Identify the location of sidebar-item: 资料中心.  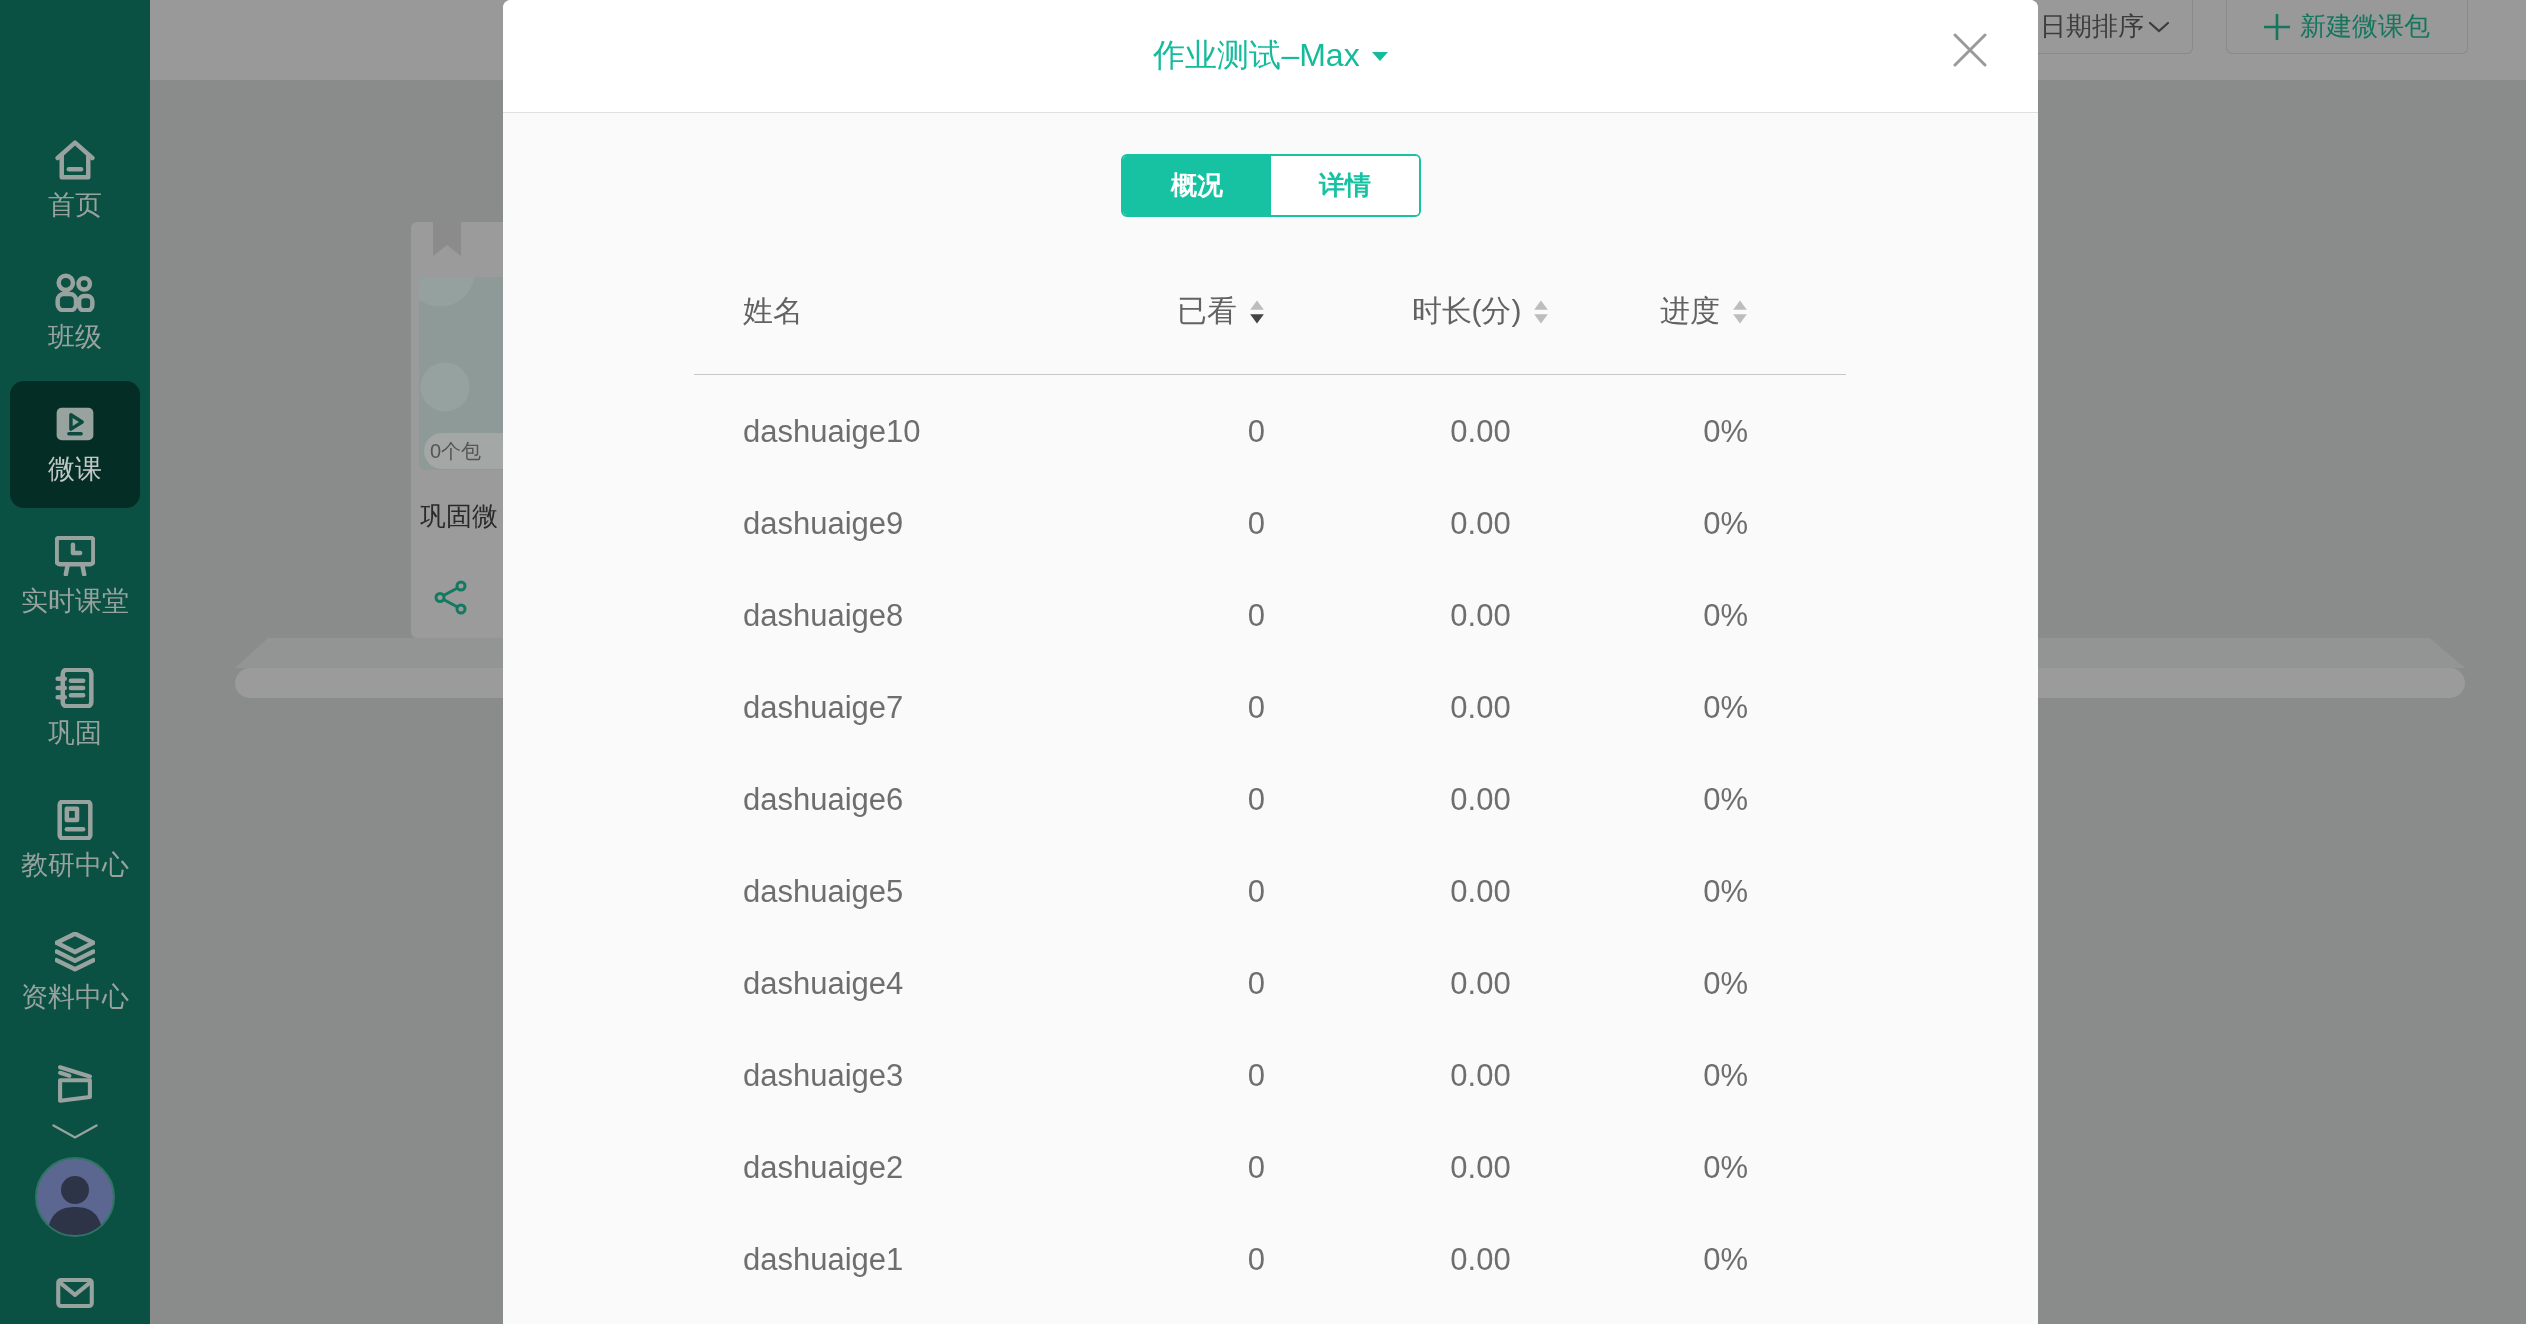
(75, 972).